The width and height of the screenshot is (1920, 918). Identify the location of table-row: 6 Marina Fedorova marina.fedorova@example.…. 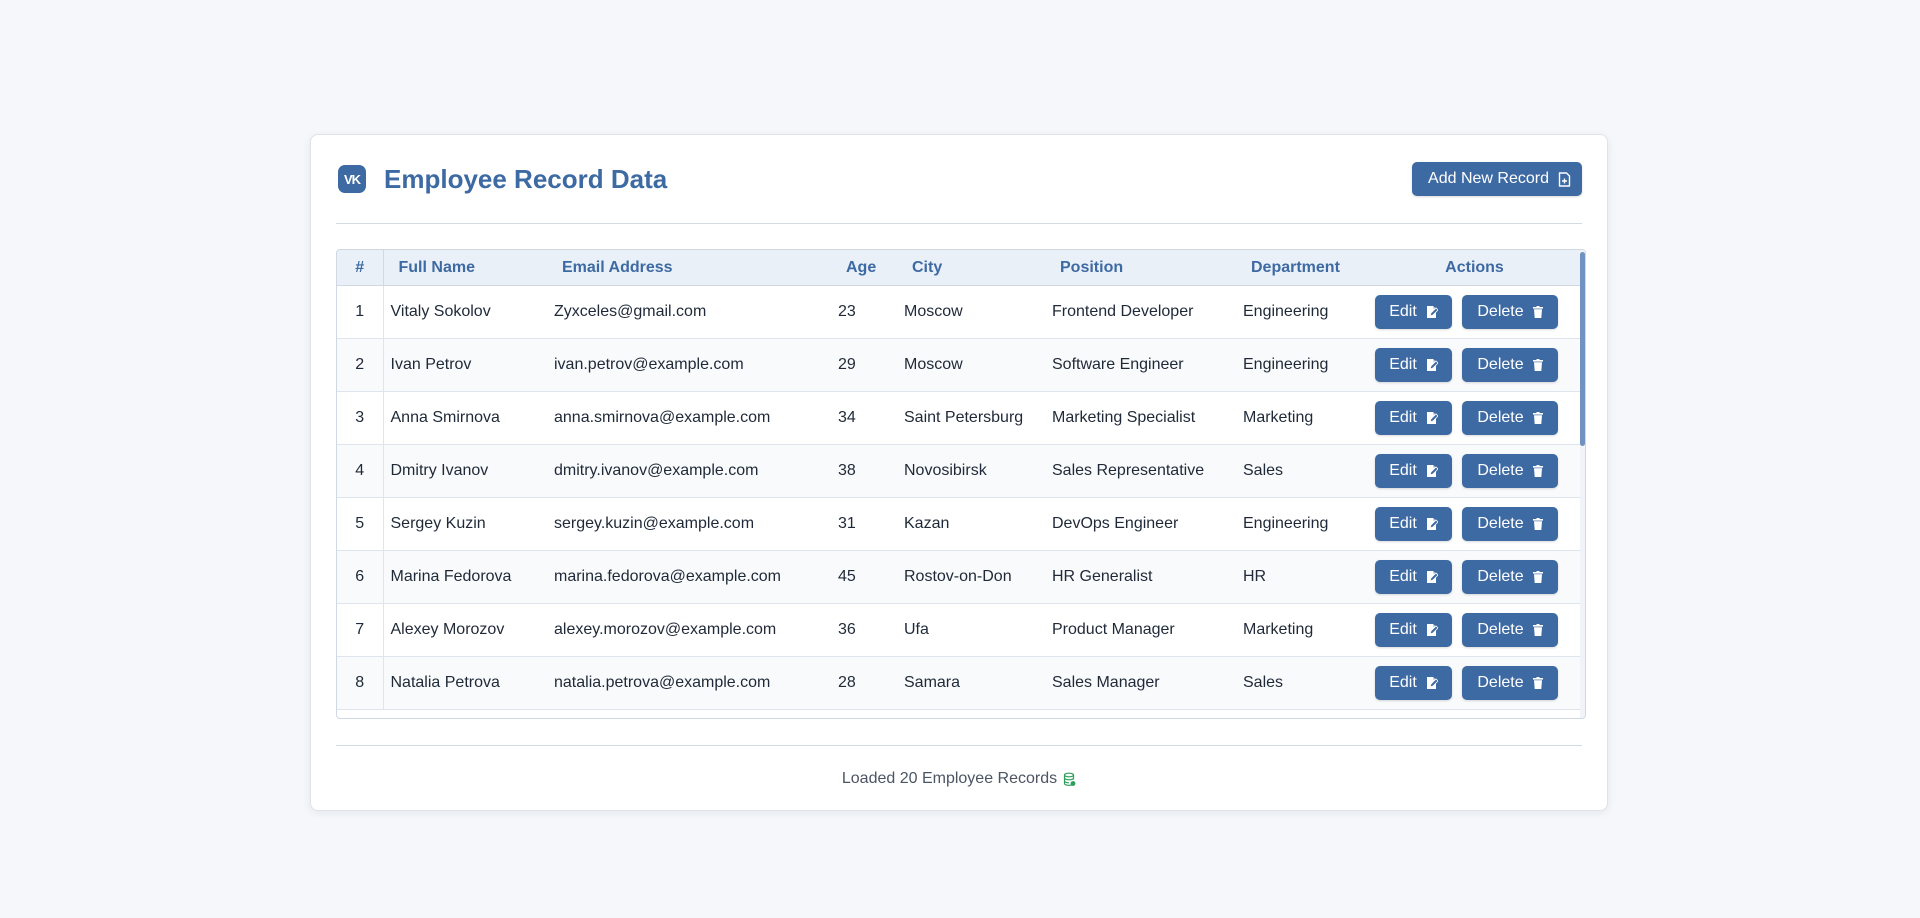
(959, 577).